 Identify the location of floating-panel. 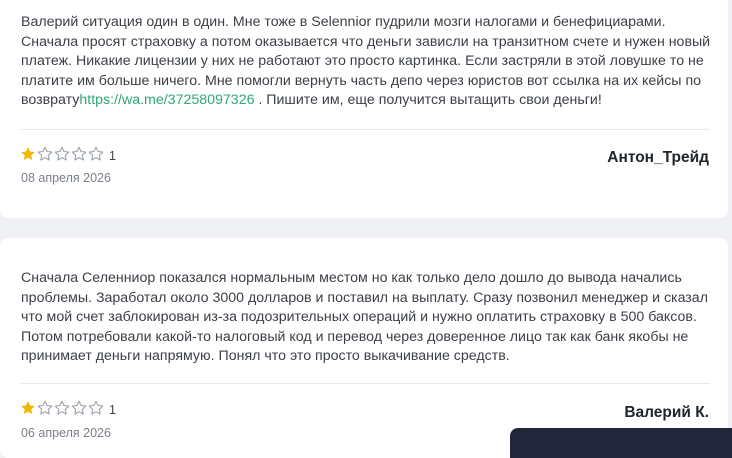
(621, 443).